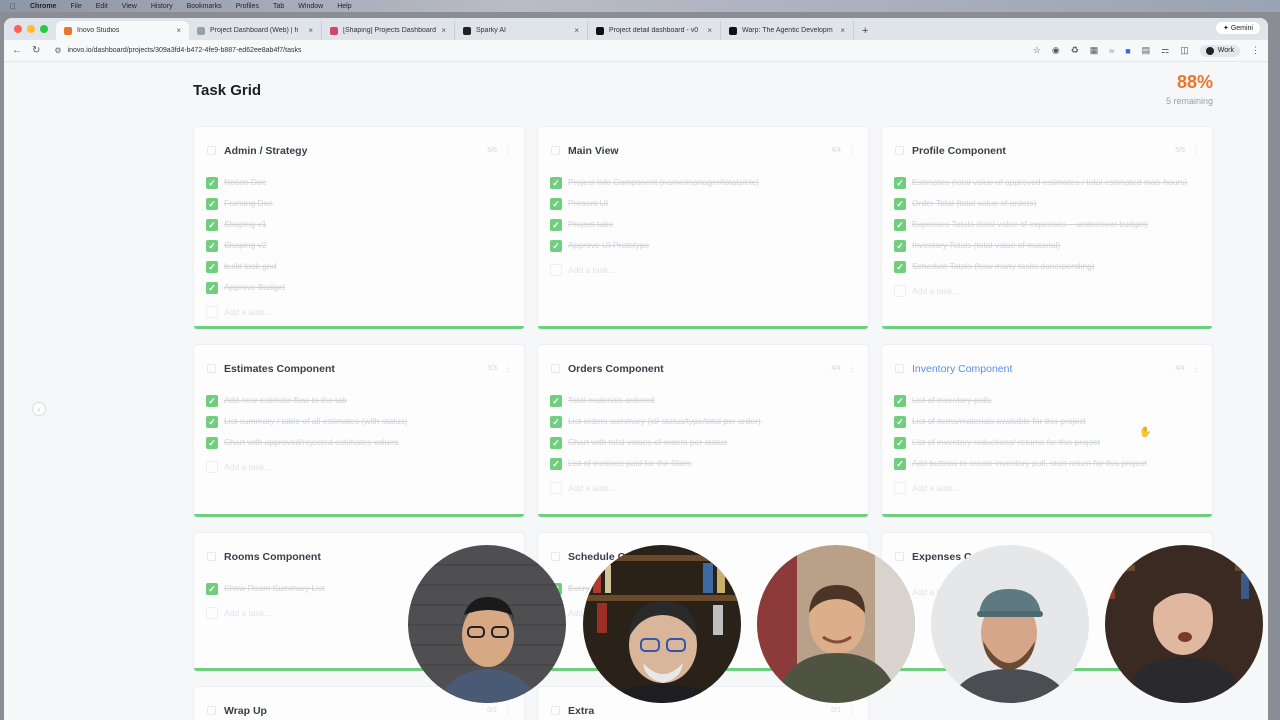  What do you see at coordinates (1056, 50) in the screenshot?
I see `extension-icon-1: ◉` at bounding box center [1056, 50].